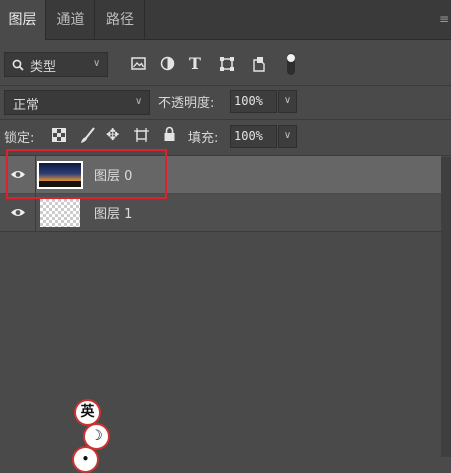 This screenshot has height=473, width=451. I want to click on tab-paths: 路径, so click(120, 20).